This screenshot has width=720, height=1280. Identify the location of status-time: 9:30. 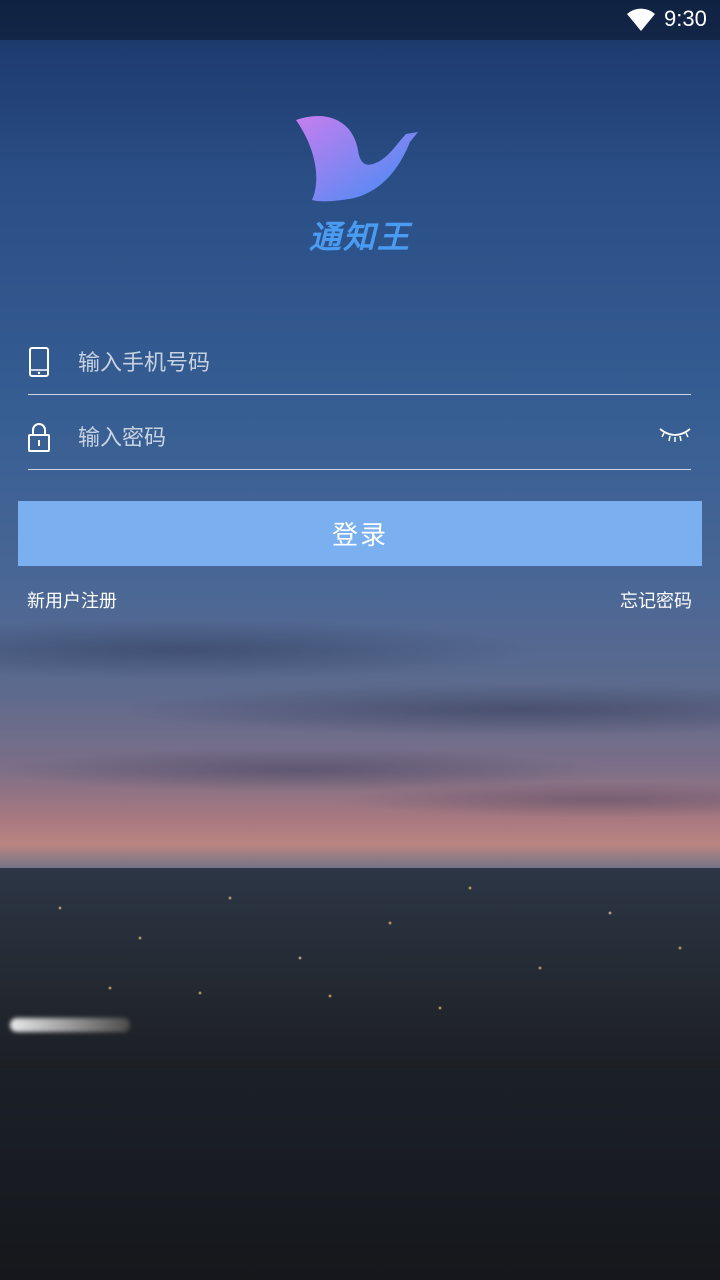
(685, 18).